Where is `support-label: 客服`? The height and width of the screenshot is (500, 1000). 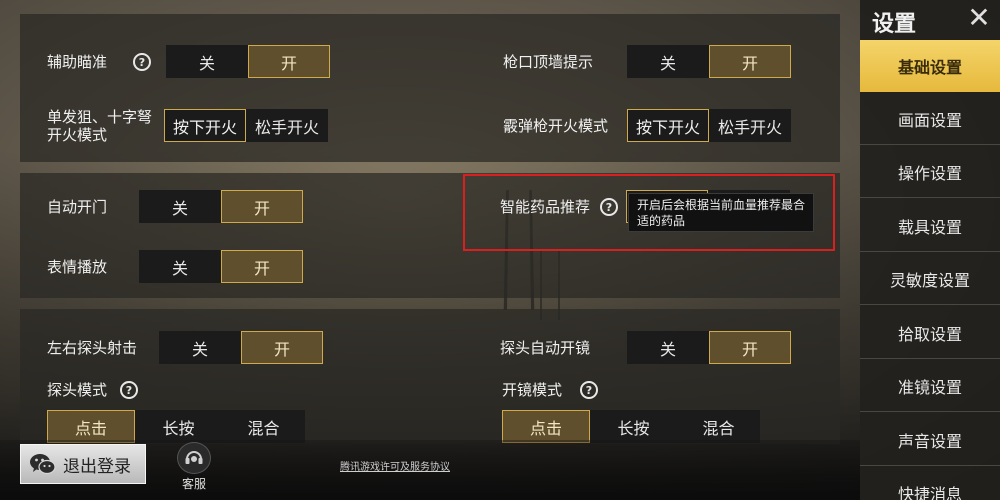 support-label: 客服 is located at coordinates (193, 484).